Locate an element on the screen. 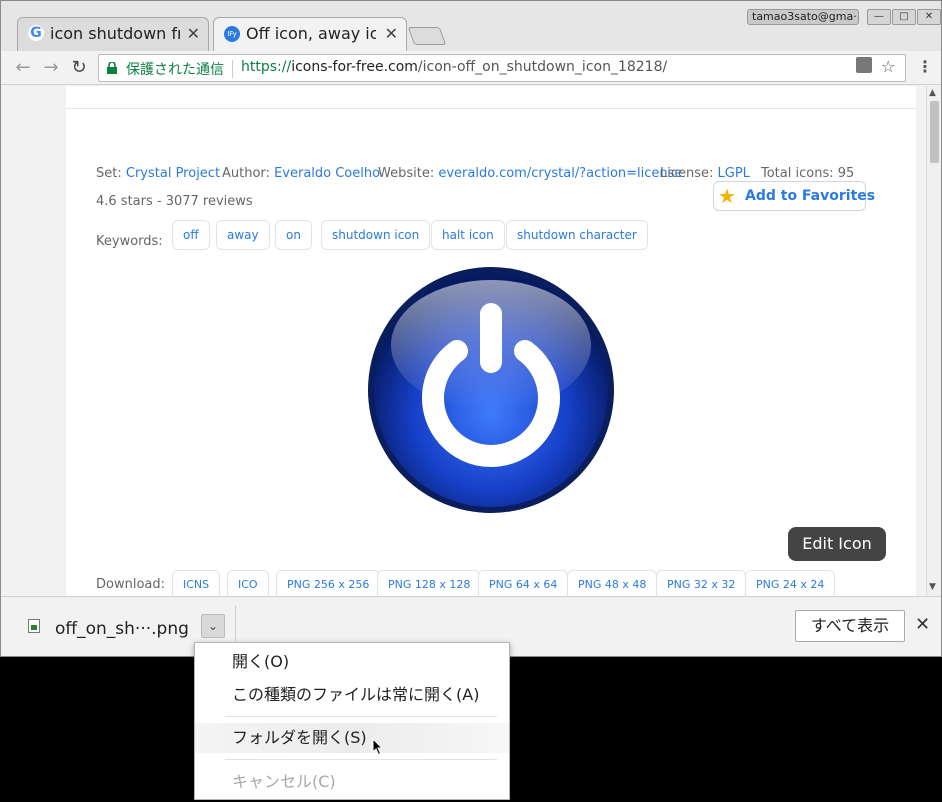 Image resolution: width=942 pixels, height=802 pixels. download-label: Download: is located at coordinates (130, 584).